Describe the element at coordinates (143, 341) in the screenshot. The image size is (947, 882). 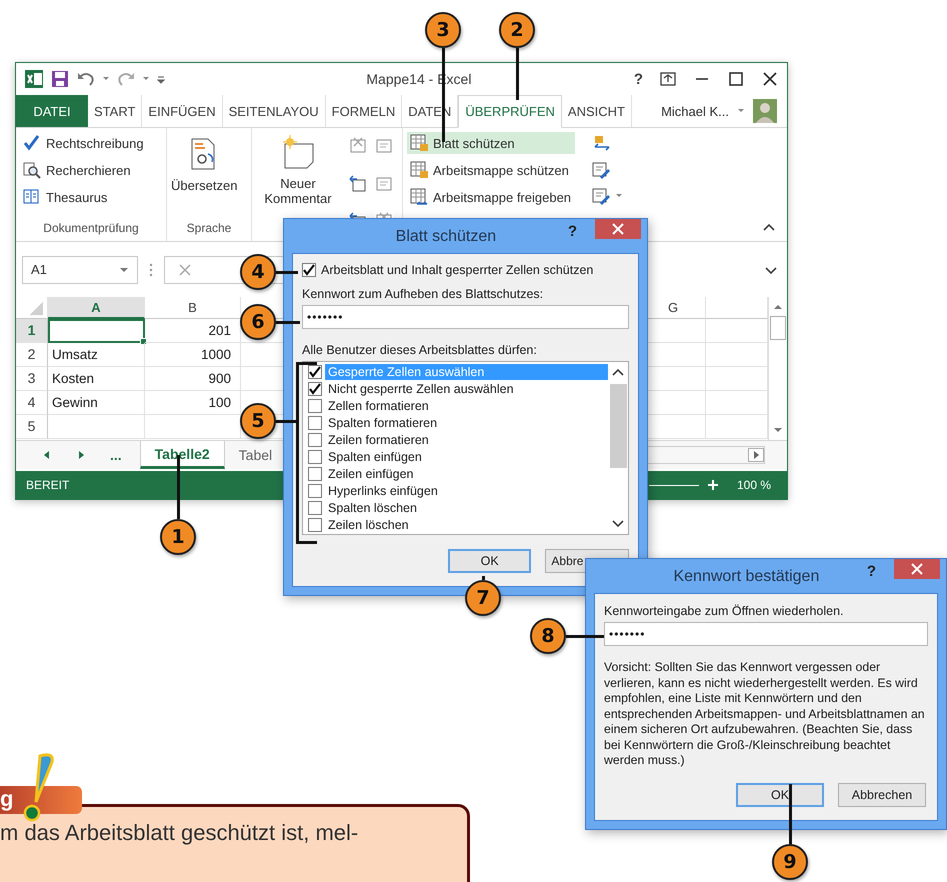
I see `fill-handle` at that location.